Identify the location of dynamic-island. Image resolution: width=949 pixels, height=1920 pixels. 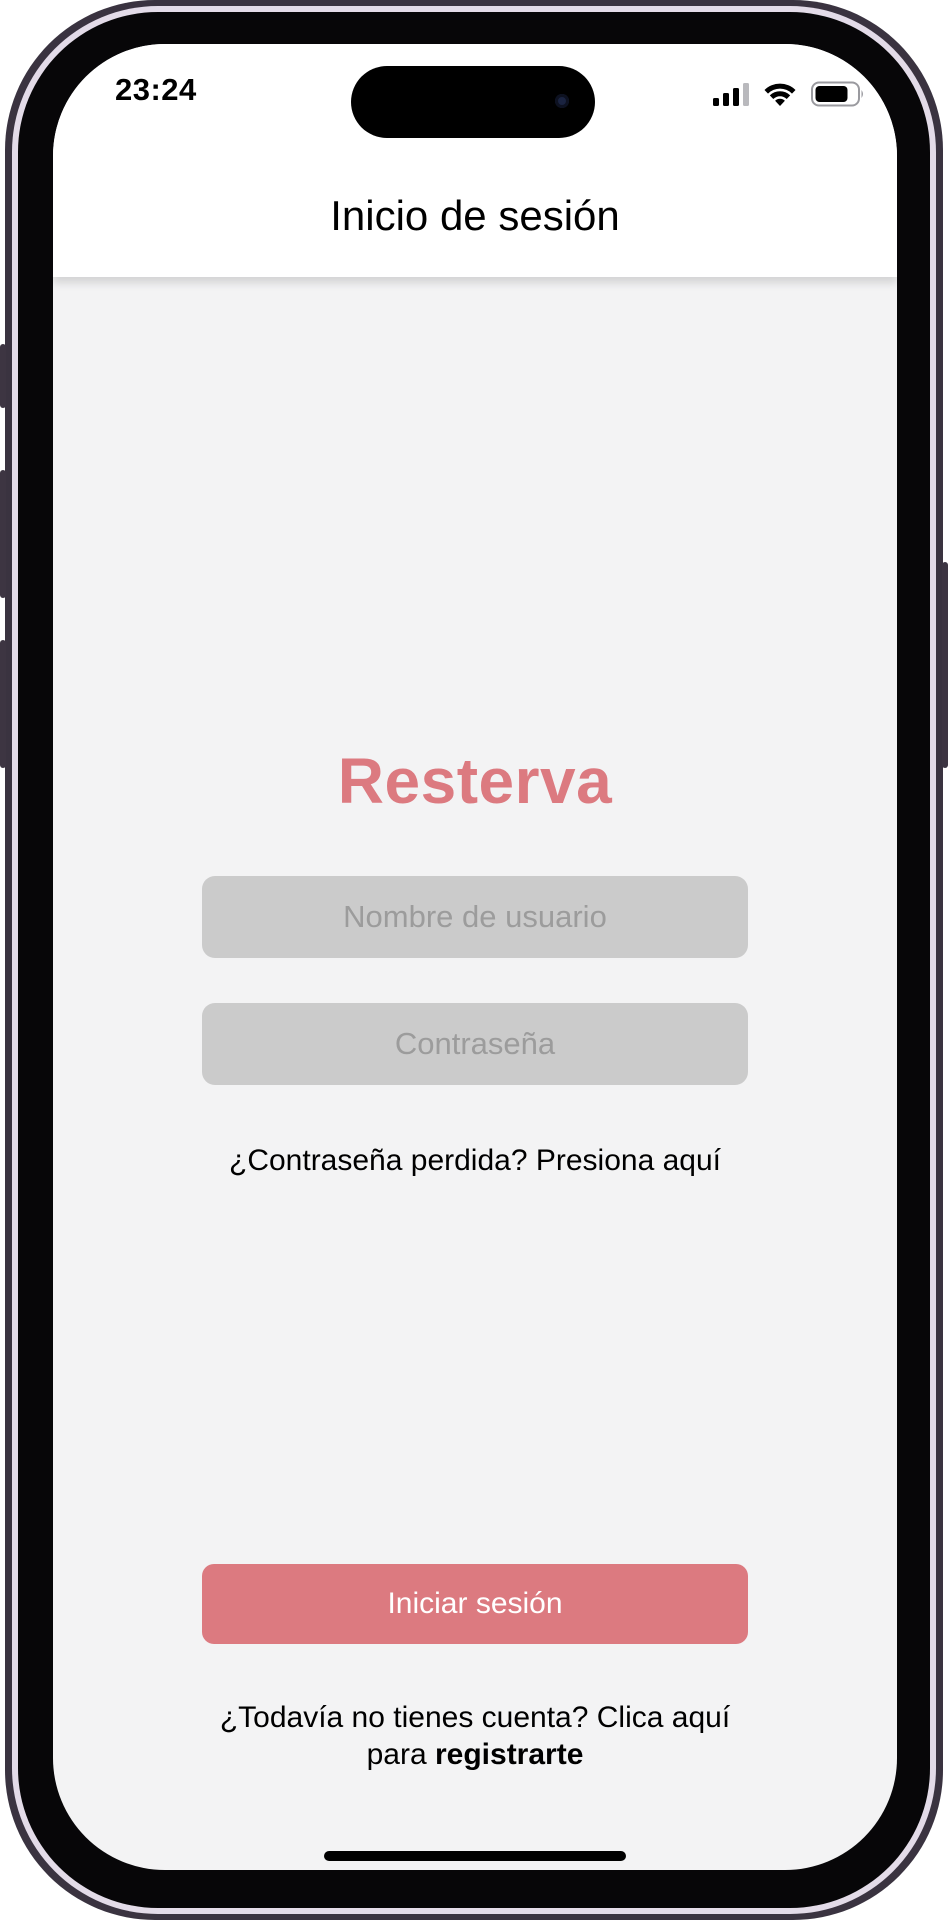
(473, 102).